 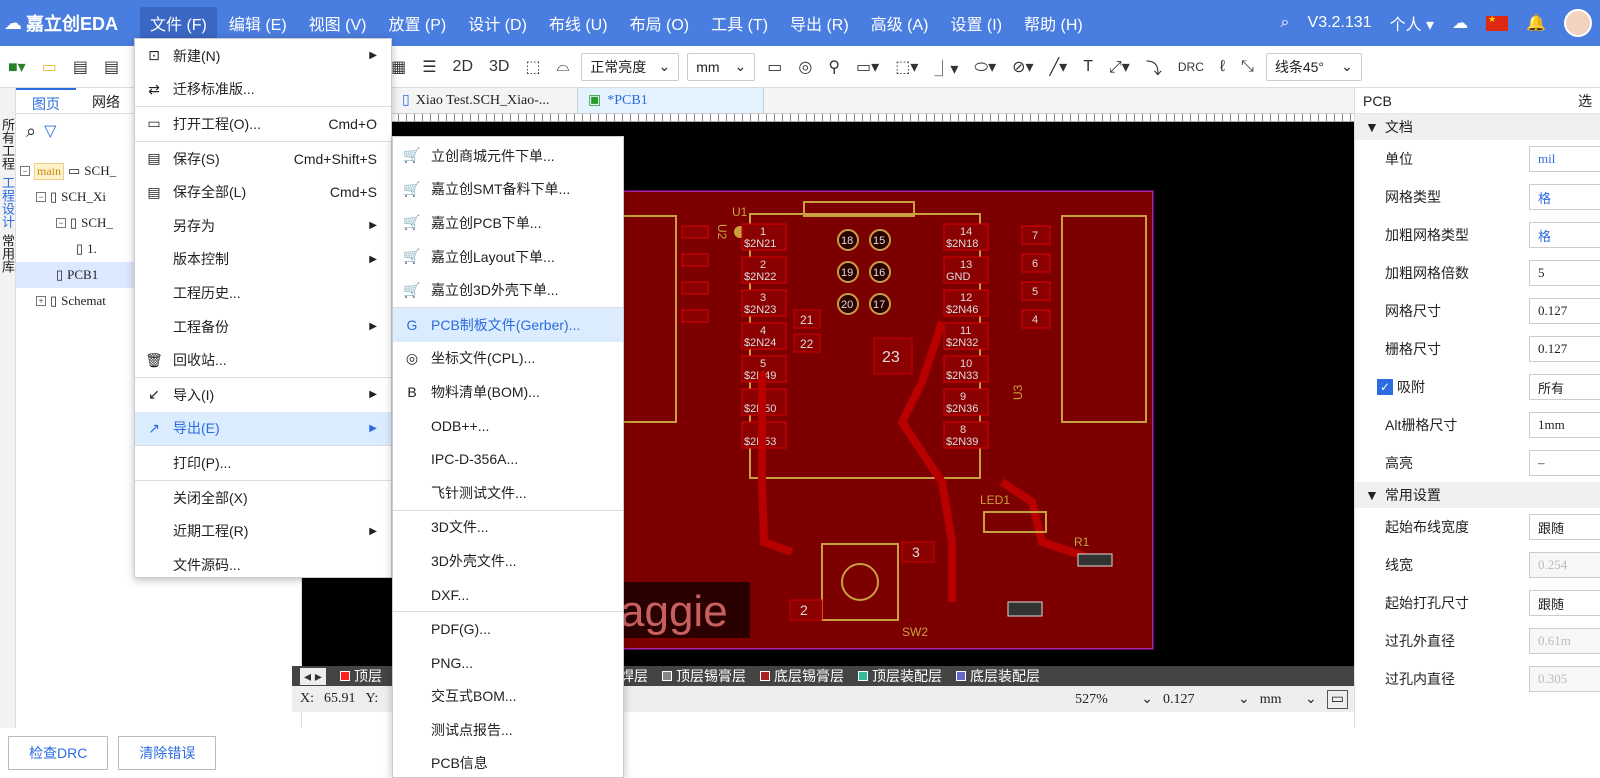 I want to click on menu-item-8: 导出 (R), so click(x=819, y=23).